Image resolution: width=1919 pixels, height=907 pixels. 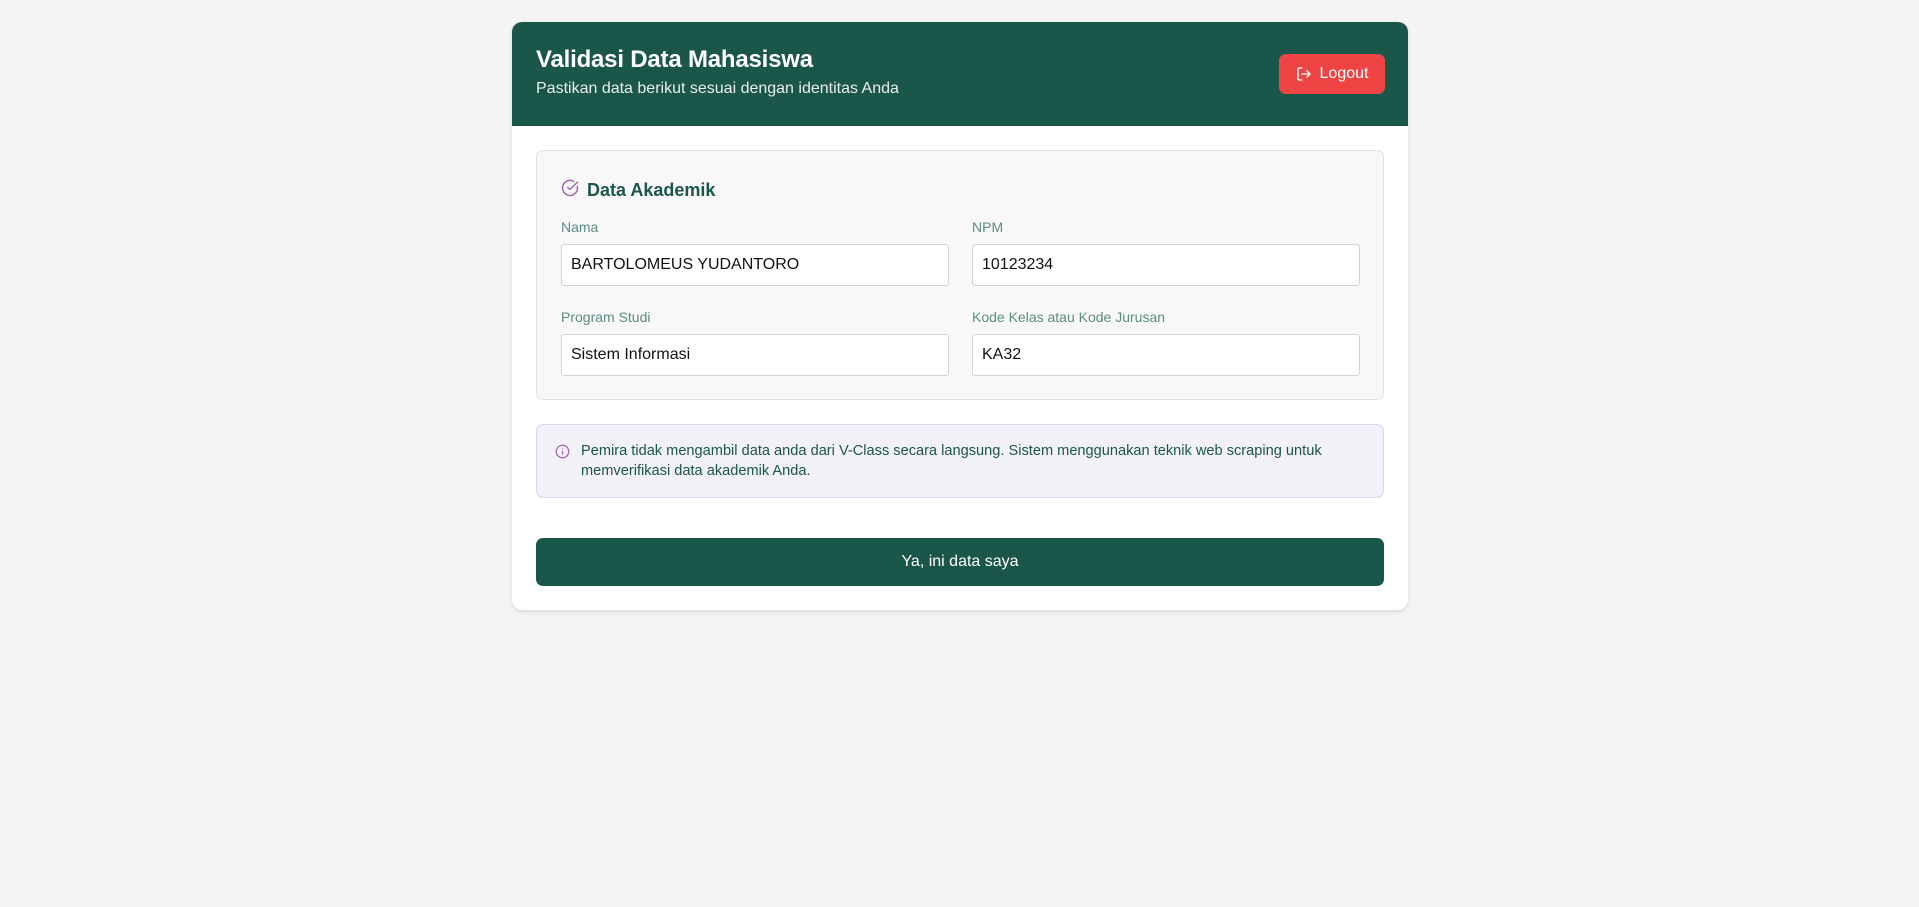 What do you see at coordinates (580, 227) in the screenshot?
I see `name-label: Nama` at bounding box center [580, 227].